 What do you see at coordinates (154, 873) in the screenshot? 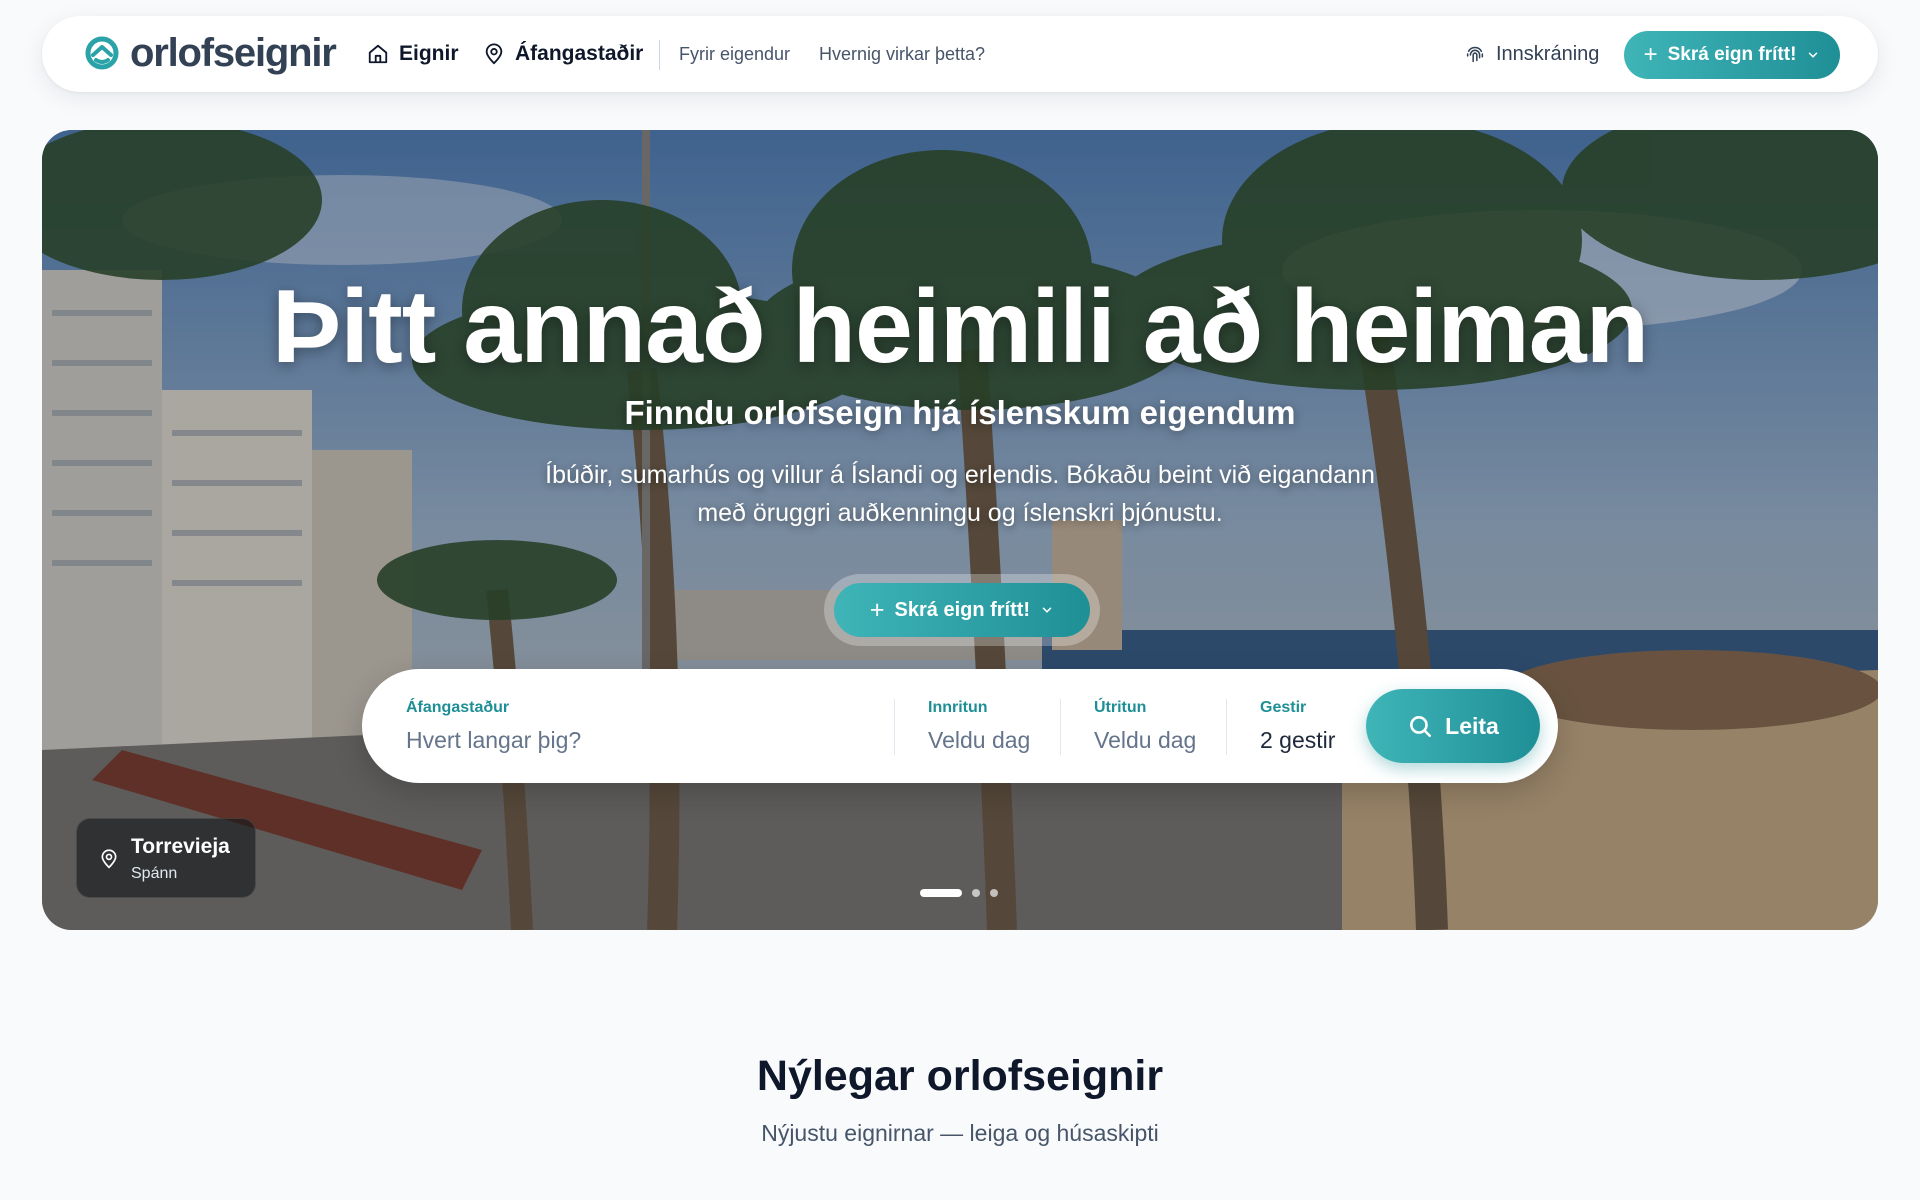
I see `location-country: Spánn` at bounding box center [154, 873].